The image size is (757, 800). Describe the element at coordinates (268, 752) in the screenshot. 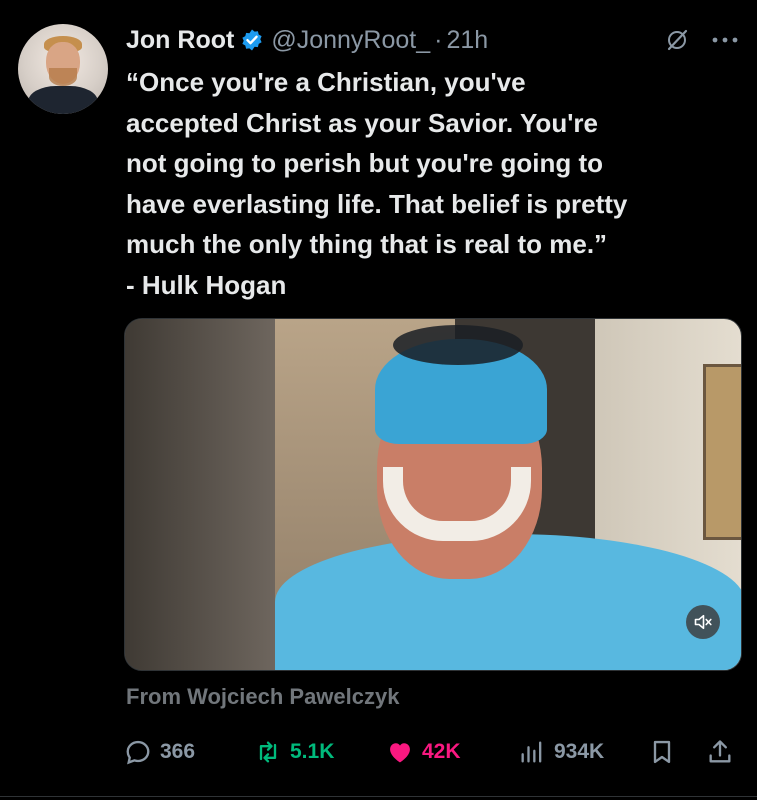

I see `repost-icon` at that location.